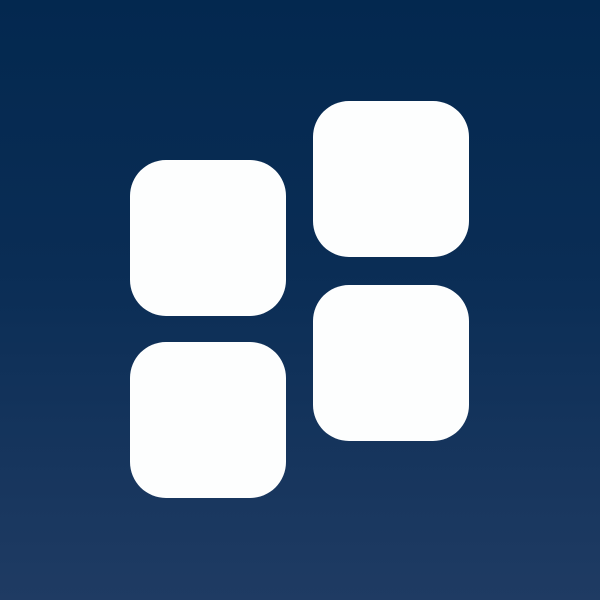 The width and height of the screenshot is (600, 600). What do you see at coordinates (208, 238) in the screenshot?
I see `tile-top-left` at bounding box center [208, 238].